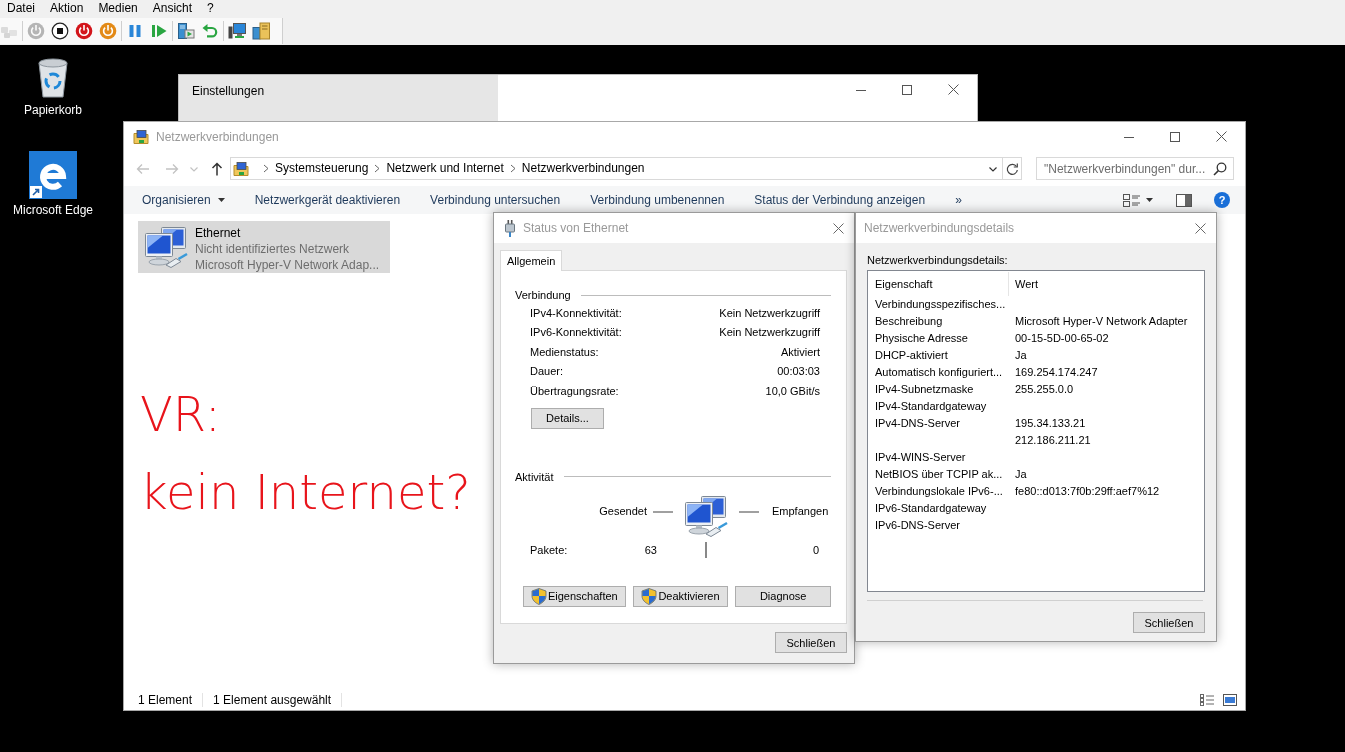  I want to click on desktop-icon-label: Microsoft Edge, so click(52, 210).